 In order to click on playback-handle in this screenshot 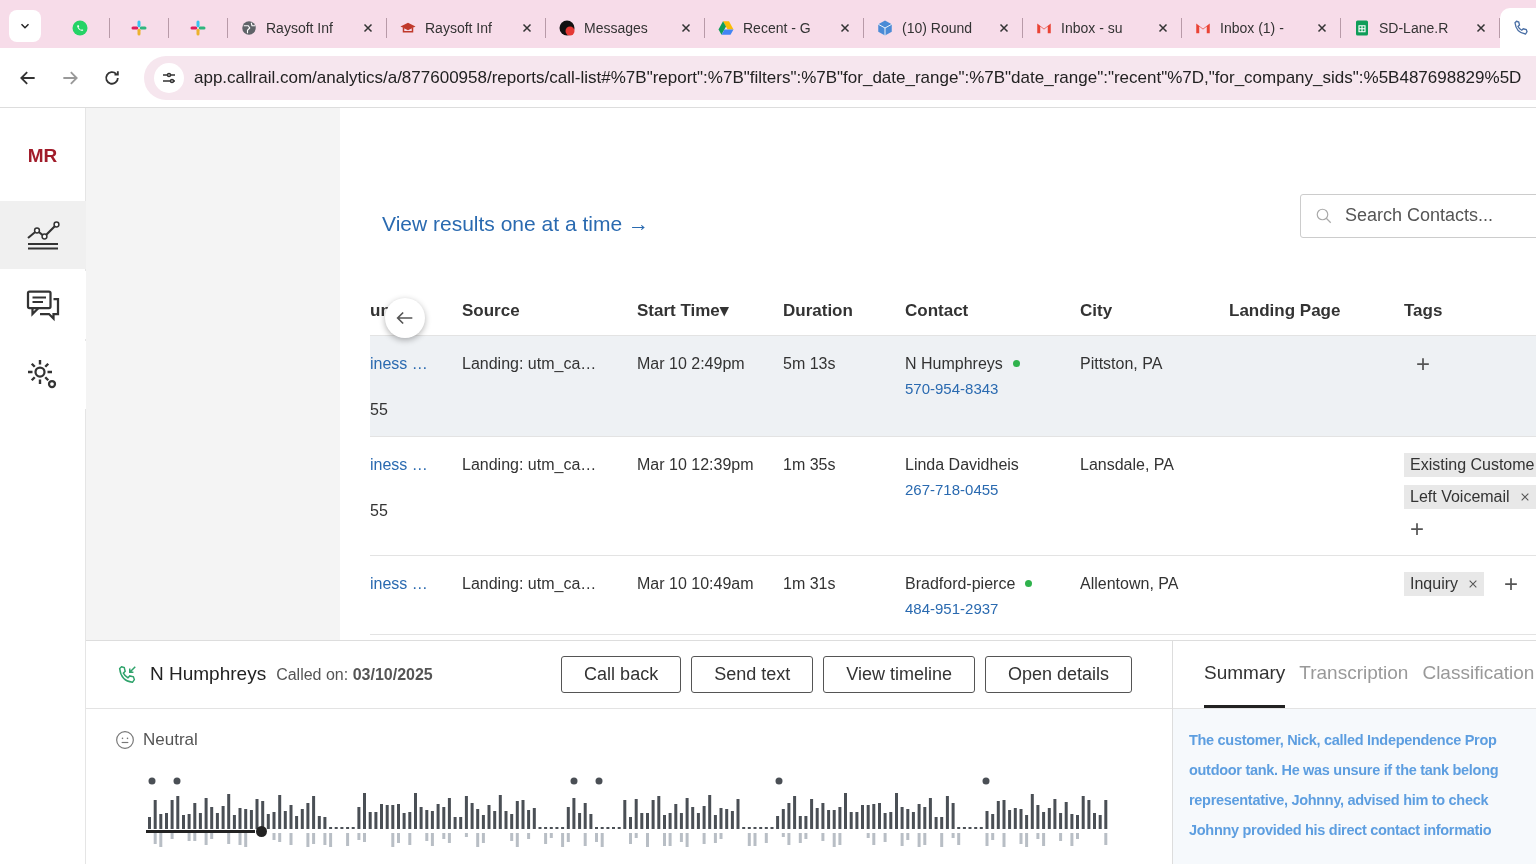, I will do `click(262, 831)`.